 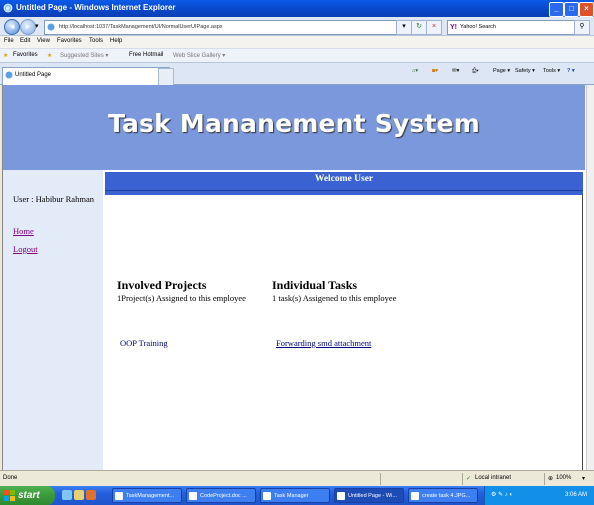 What do you see at coordinates (51, 27) in the screenshot?
I see `page-icon` at bounding box center [51, 27].